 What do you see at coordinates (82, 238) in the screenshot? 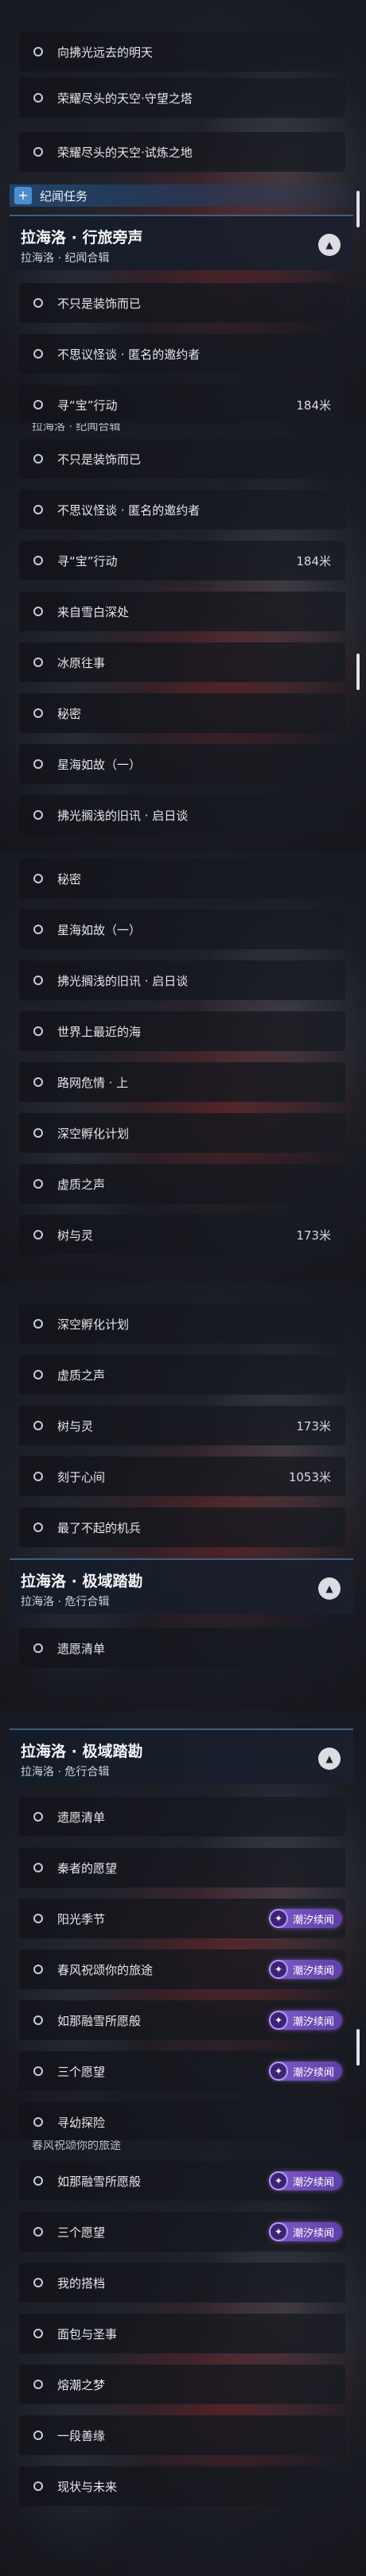
I see `group-title: 拉海洛 · 行旅旁声` at bounding box center [82, 238].